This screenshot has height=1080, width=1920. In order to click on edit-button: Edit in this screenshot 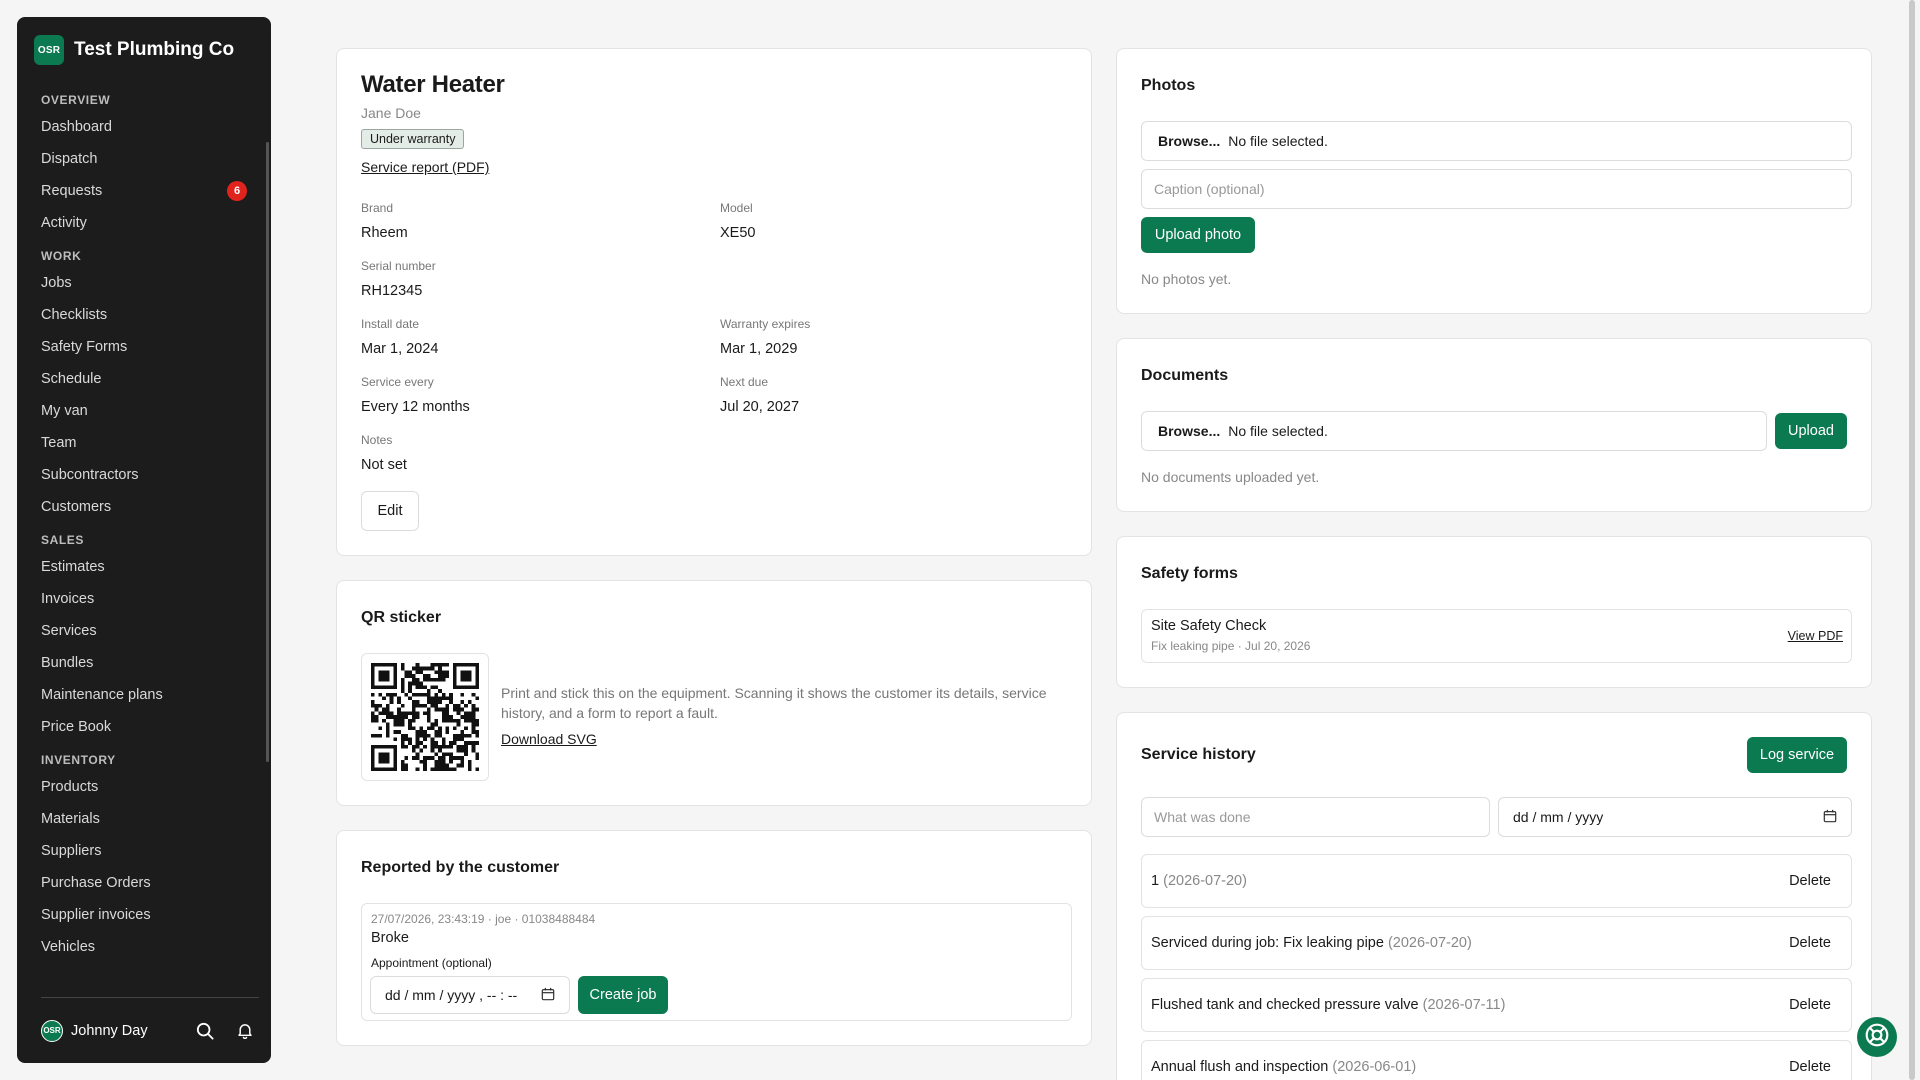, I will do `click(390, 511)`.